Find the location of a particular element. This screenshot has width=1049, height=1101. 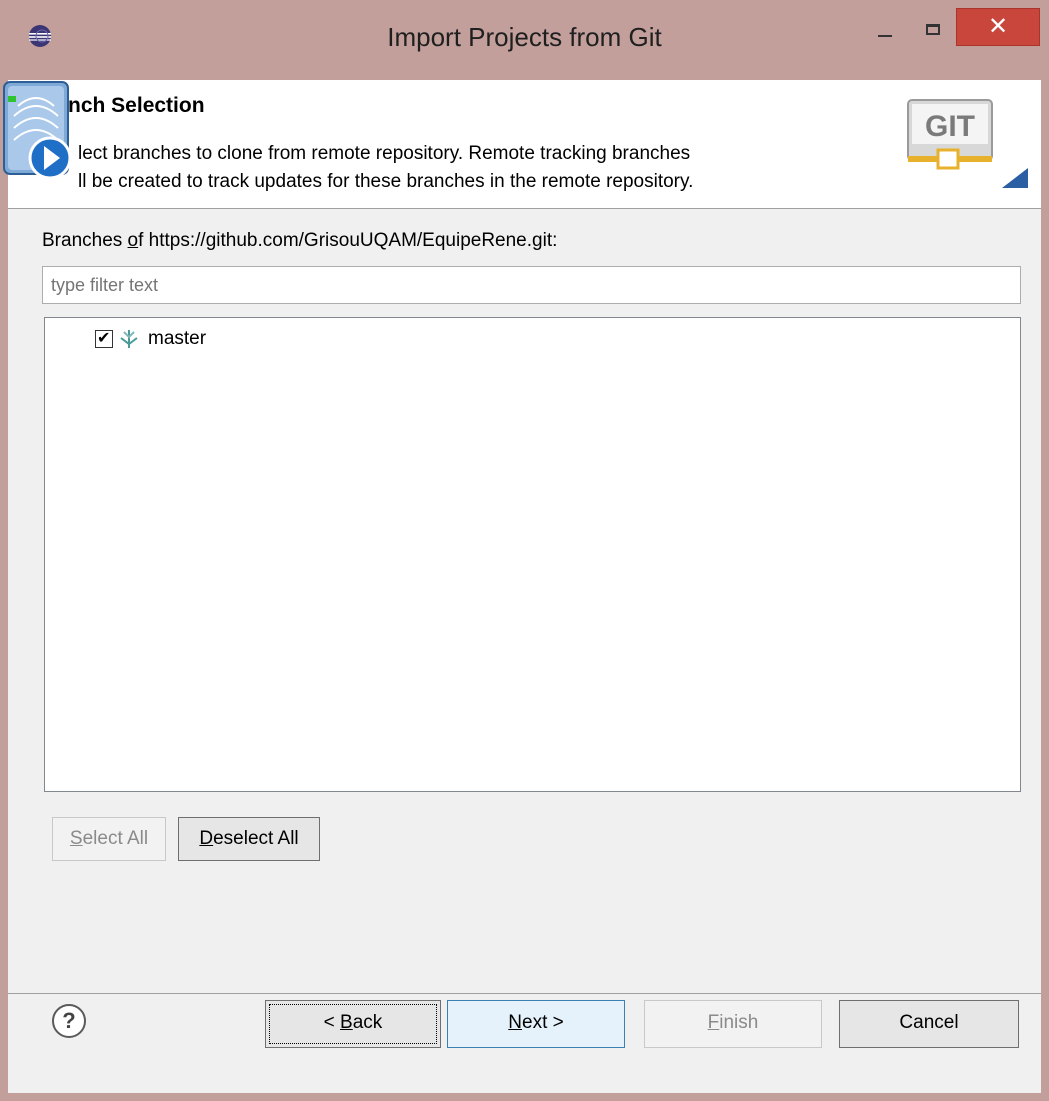

close-button: ✕ is located at coordinates (998, 27).